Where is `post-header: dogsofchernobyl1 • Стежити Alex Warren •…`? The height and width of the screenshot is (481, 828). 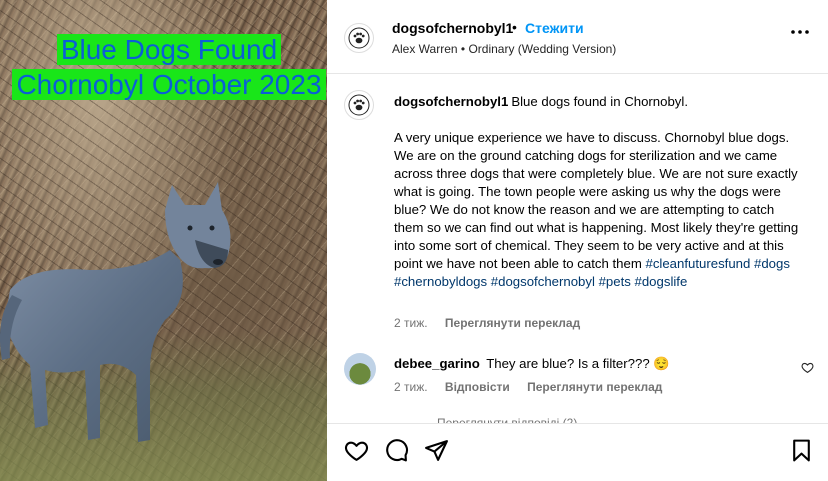 post-header: dogsofchernobyl1 • Стежити Alex Warren •… is located at coordinates (577, 37).